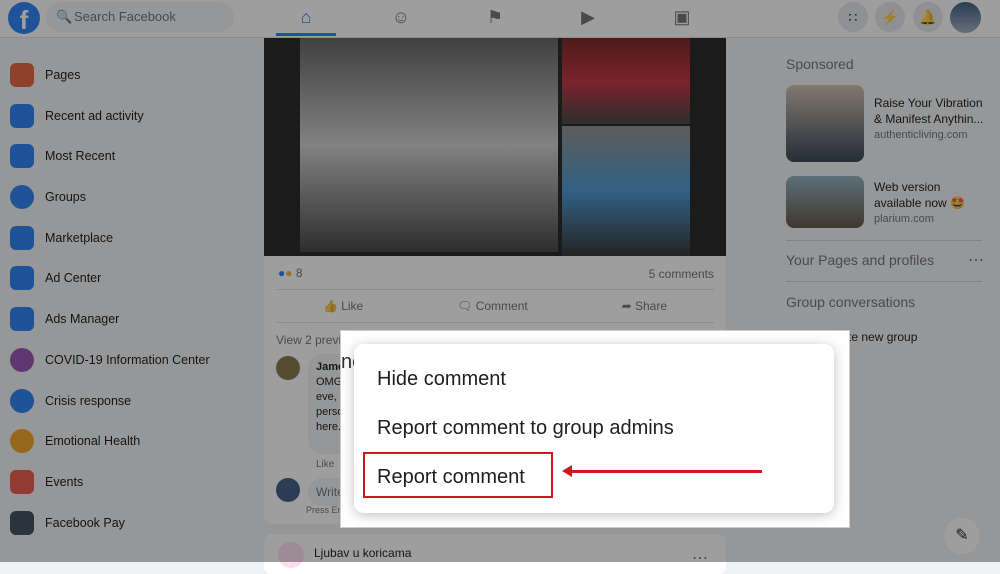 The image size is (1000, 574). I want to click on menu-item-hide-comment: Hide comment, so click(441, 379).